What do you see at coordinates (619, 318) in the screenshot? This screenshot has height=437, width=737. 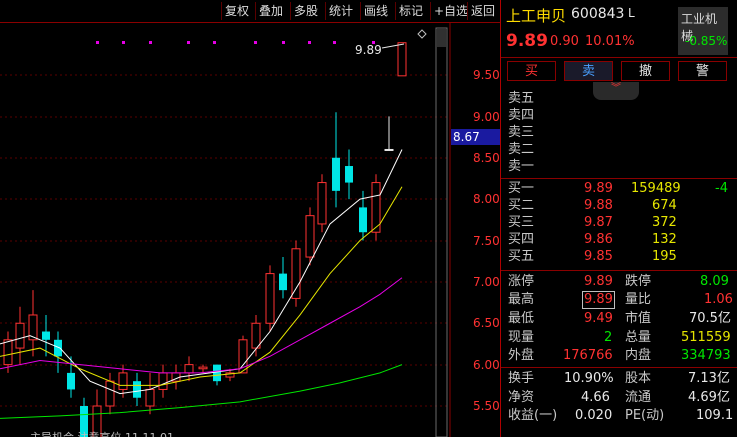 I see `stats-row: 最低 9.49 市值 70.5亿` at bounding box center [619, 318].